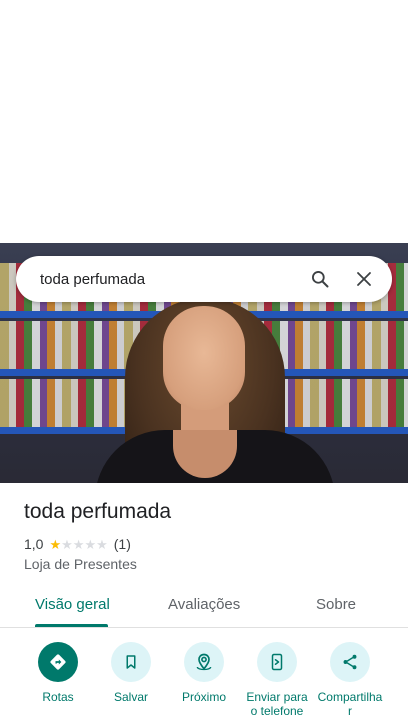  I want to click on rating-row: 1,0 ★ ★ ★ ★ ★ (1), so click(77, 544).